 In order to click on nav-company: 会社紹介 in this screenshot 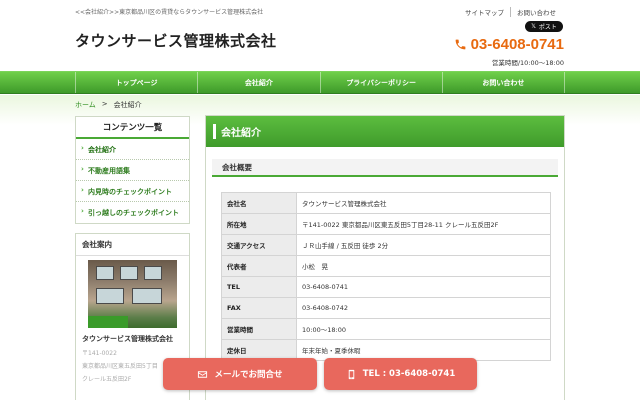, I will do `click(258, 82)`.